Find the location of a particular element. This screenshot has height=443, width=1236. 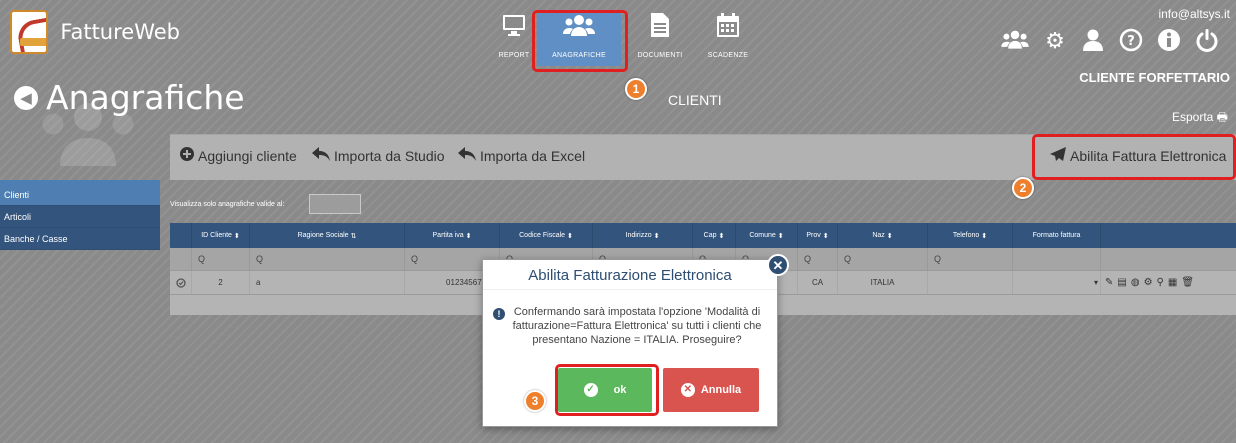

import-excel-button: Importa da Excel is located at coordinates (521, 156).